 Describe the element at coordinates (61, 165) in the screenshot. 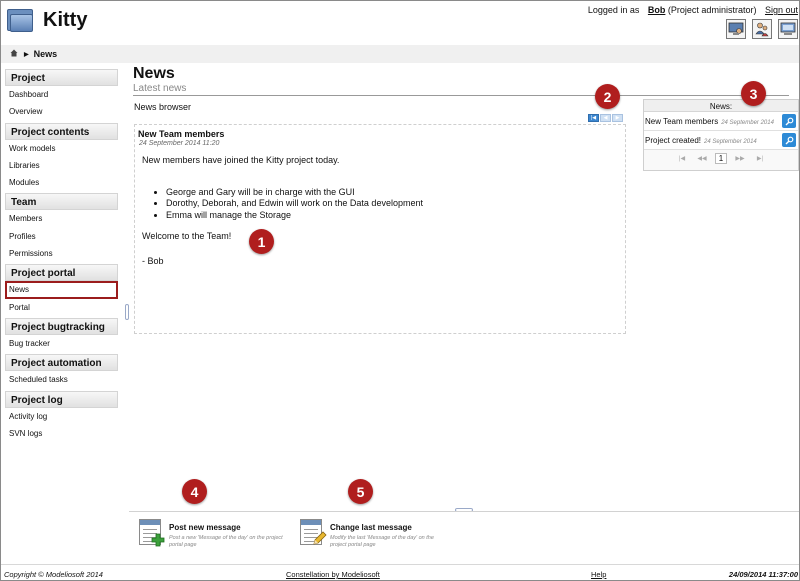

I see `sidebar-item-libraries: Libraries` at that location.